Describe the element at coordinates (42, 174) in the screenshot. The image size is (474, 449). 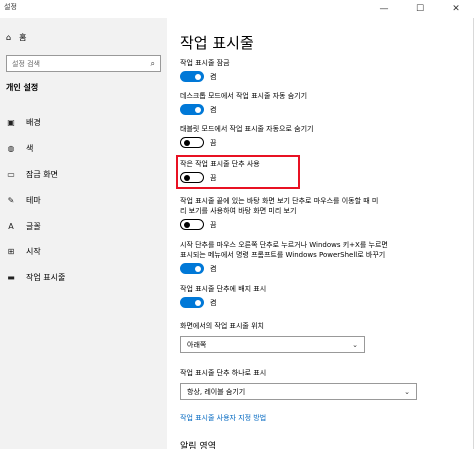
I see `sidebar-item-label: 잠금 화면` at that location.